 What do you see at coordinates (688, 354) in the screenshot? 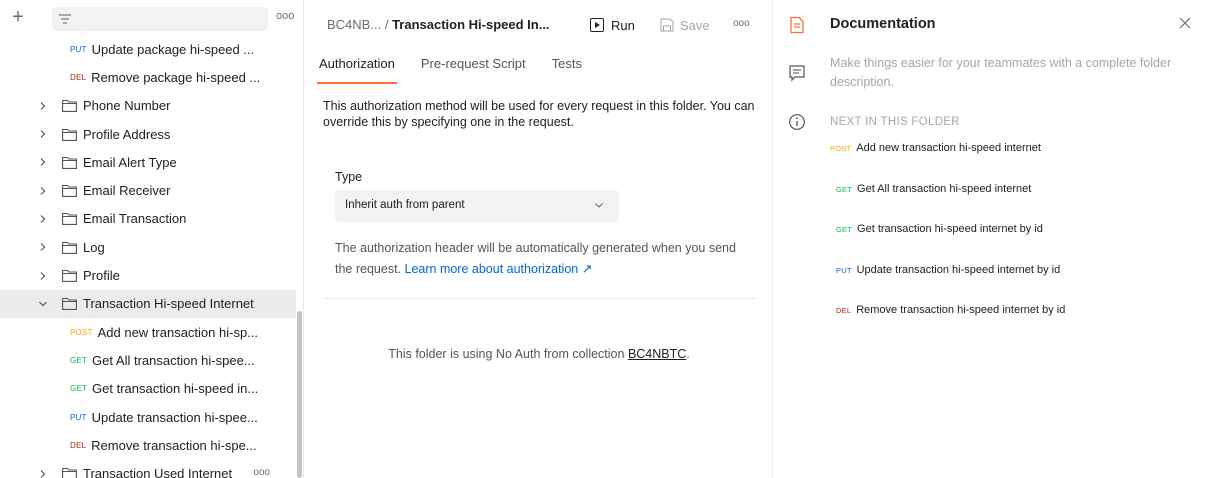
I see `no-auth-suffix: .` at bounding box center [688, 354].